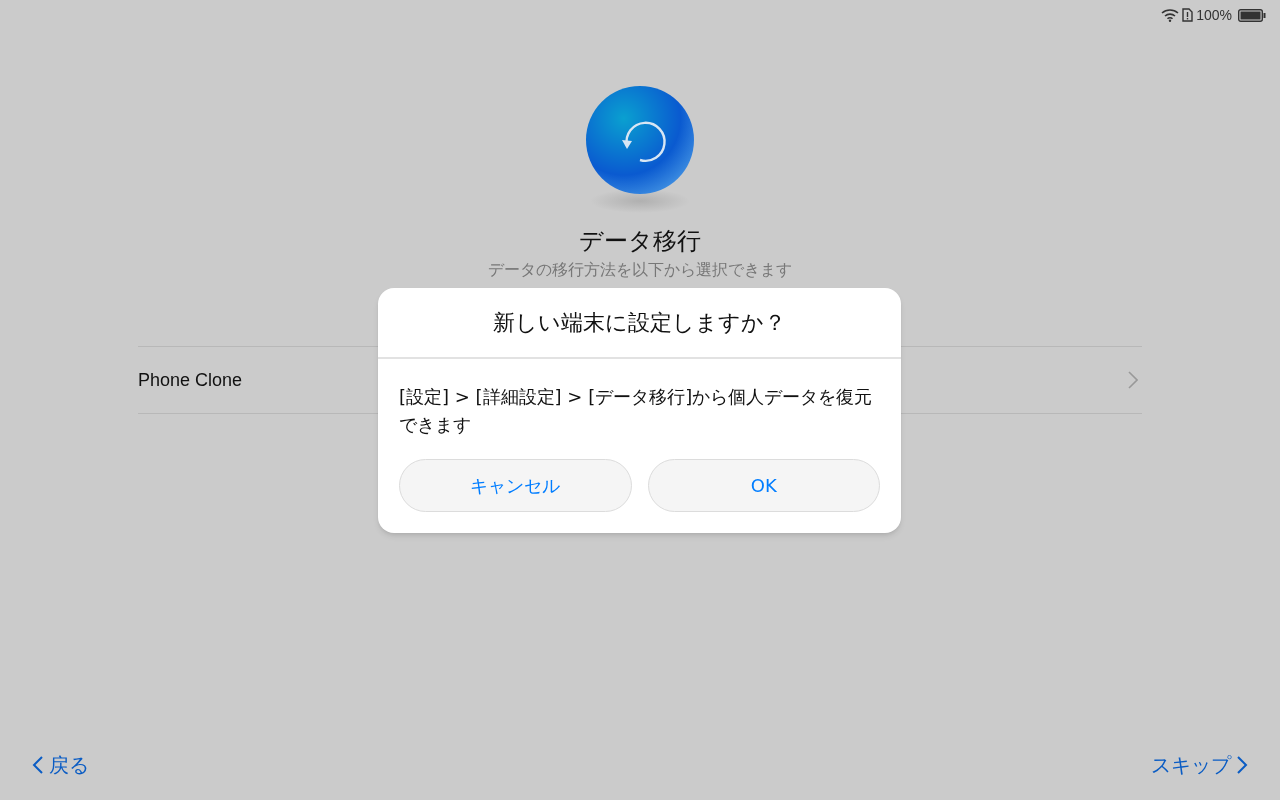 The height and width of the screenshot is (800, 1280). I want to click on page-subtitle: データの移行方法を以下から選択できます, so click(640, 270).